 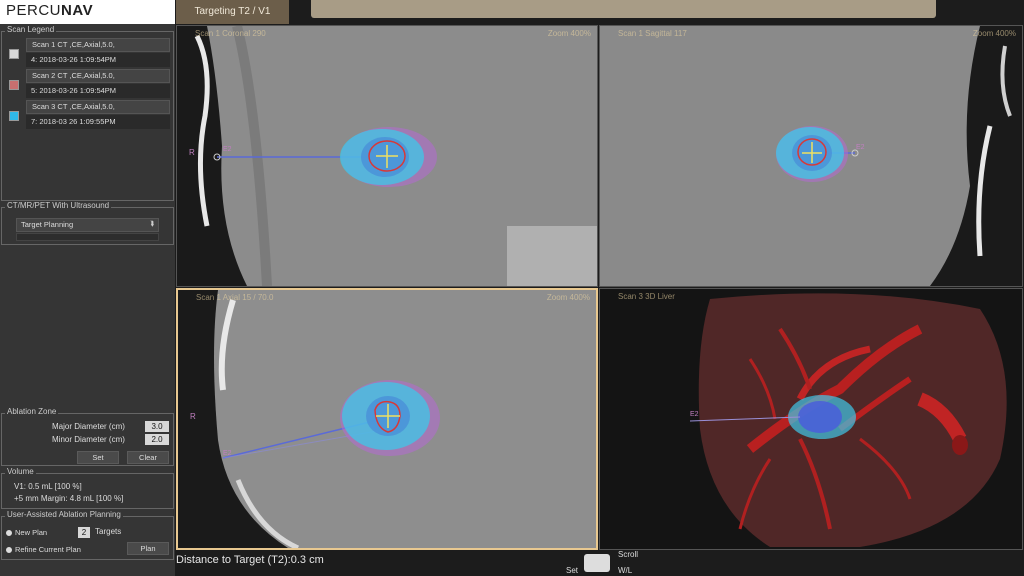 I want to click on top-toolbar, so click(x=623, y=9).